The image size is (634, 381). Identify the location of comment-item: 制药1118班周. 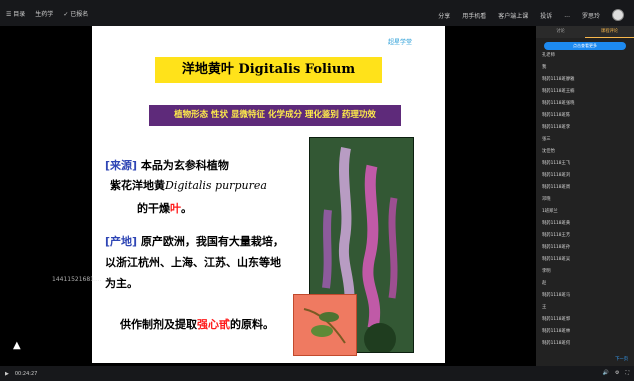
(556, 187).